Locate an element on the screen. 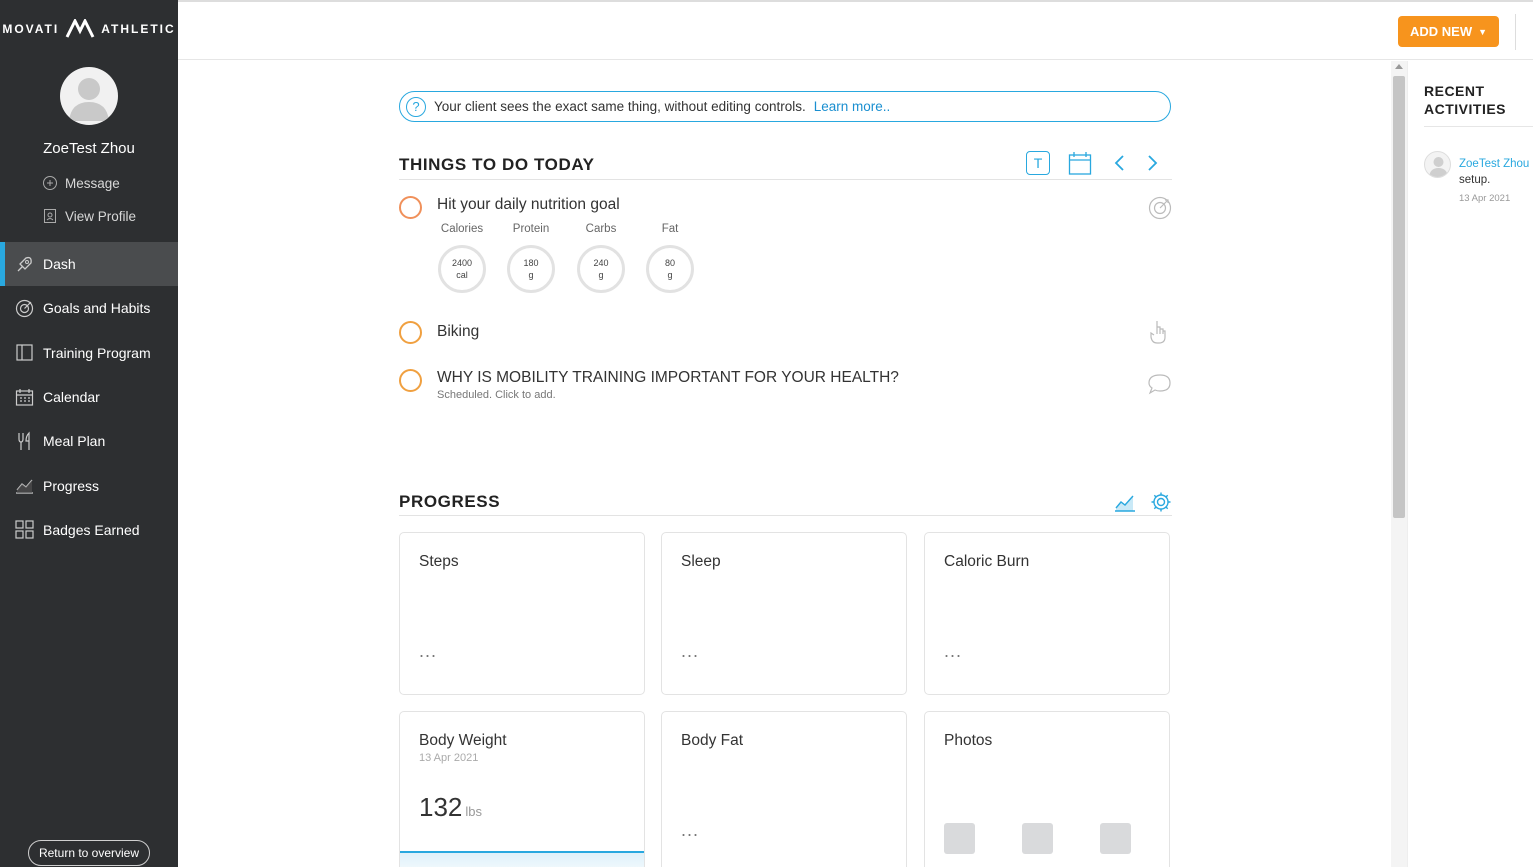  add-new-button: ADD NEW ▼ is located at coordinates (1448, 31).